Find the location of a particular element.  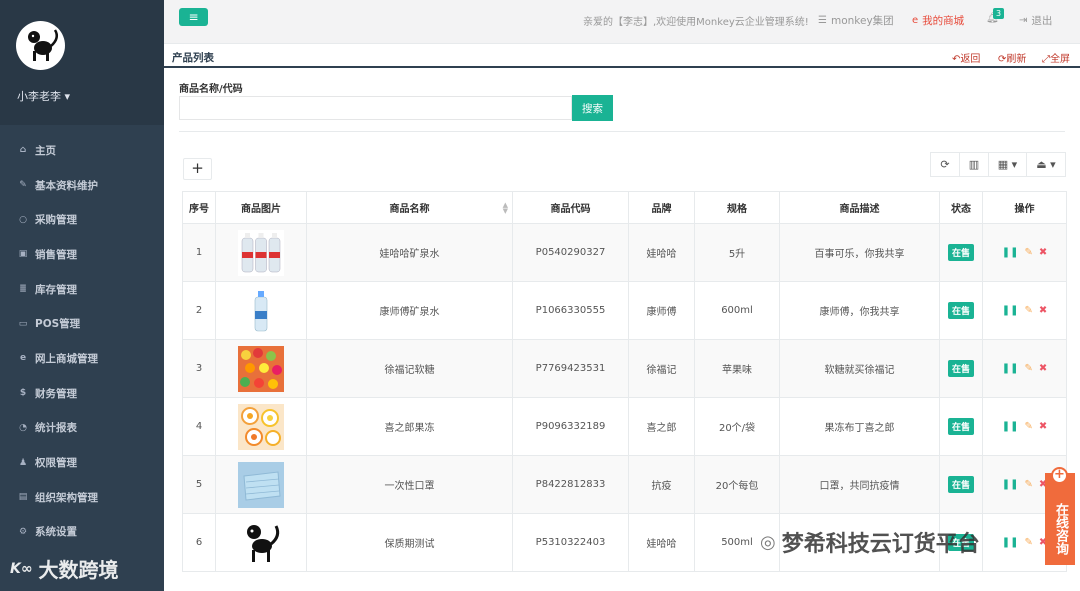

dollar-icon: $ is located at coordinates (23, 393).